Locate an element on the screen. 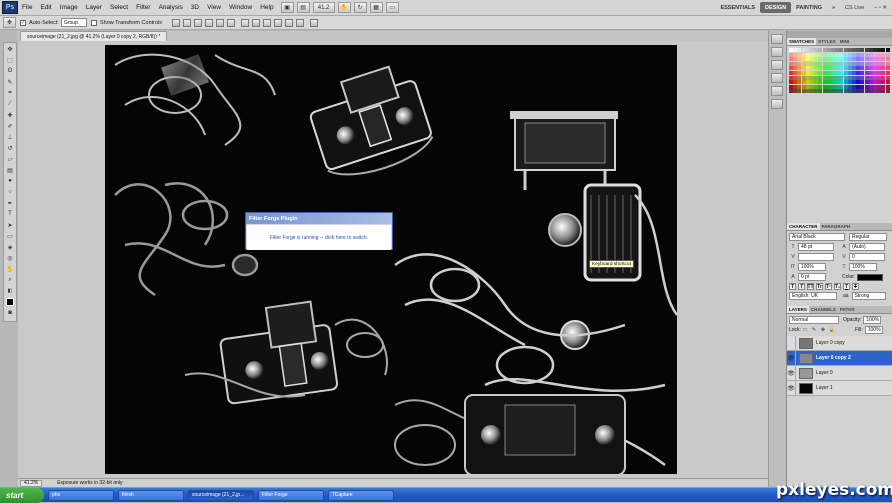  tracking-field: 0 is located at coordinates (867, 257).